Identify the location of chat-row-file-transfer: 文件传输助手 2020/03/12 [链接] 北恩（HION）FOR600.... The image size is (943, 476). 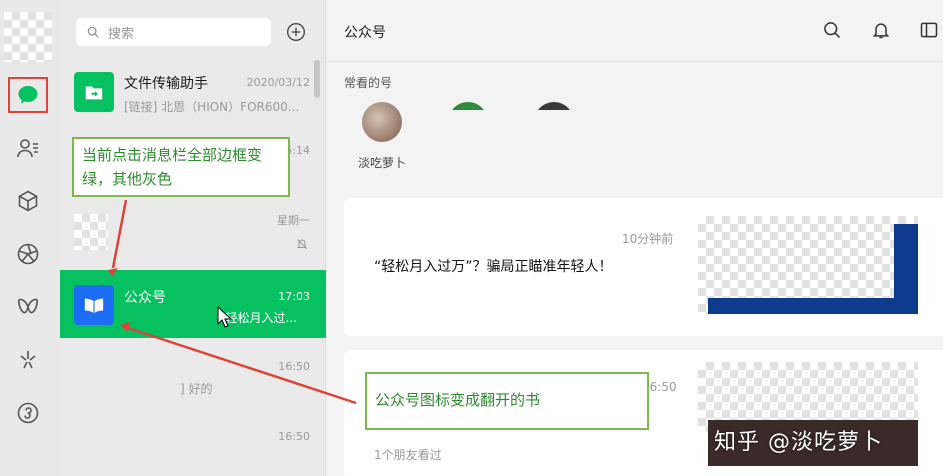
(186, 96).